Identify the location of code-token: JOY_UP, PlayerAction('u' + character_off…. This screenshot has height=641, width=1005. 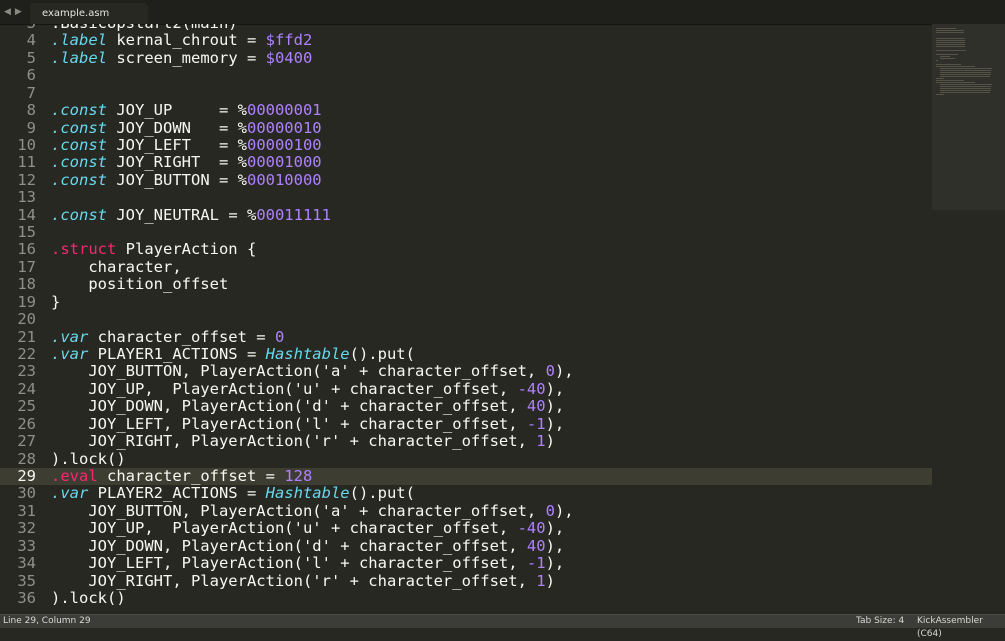
(284, 388).